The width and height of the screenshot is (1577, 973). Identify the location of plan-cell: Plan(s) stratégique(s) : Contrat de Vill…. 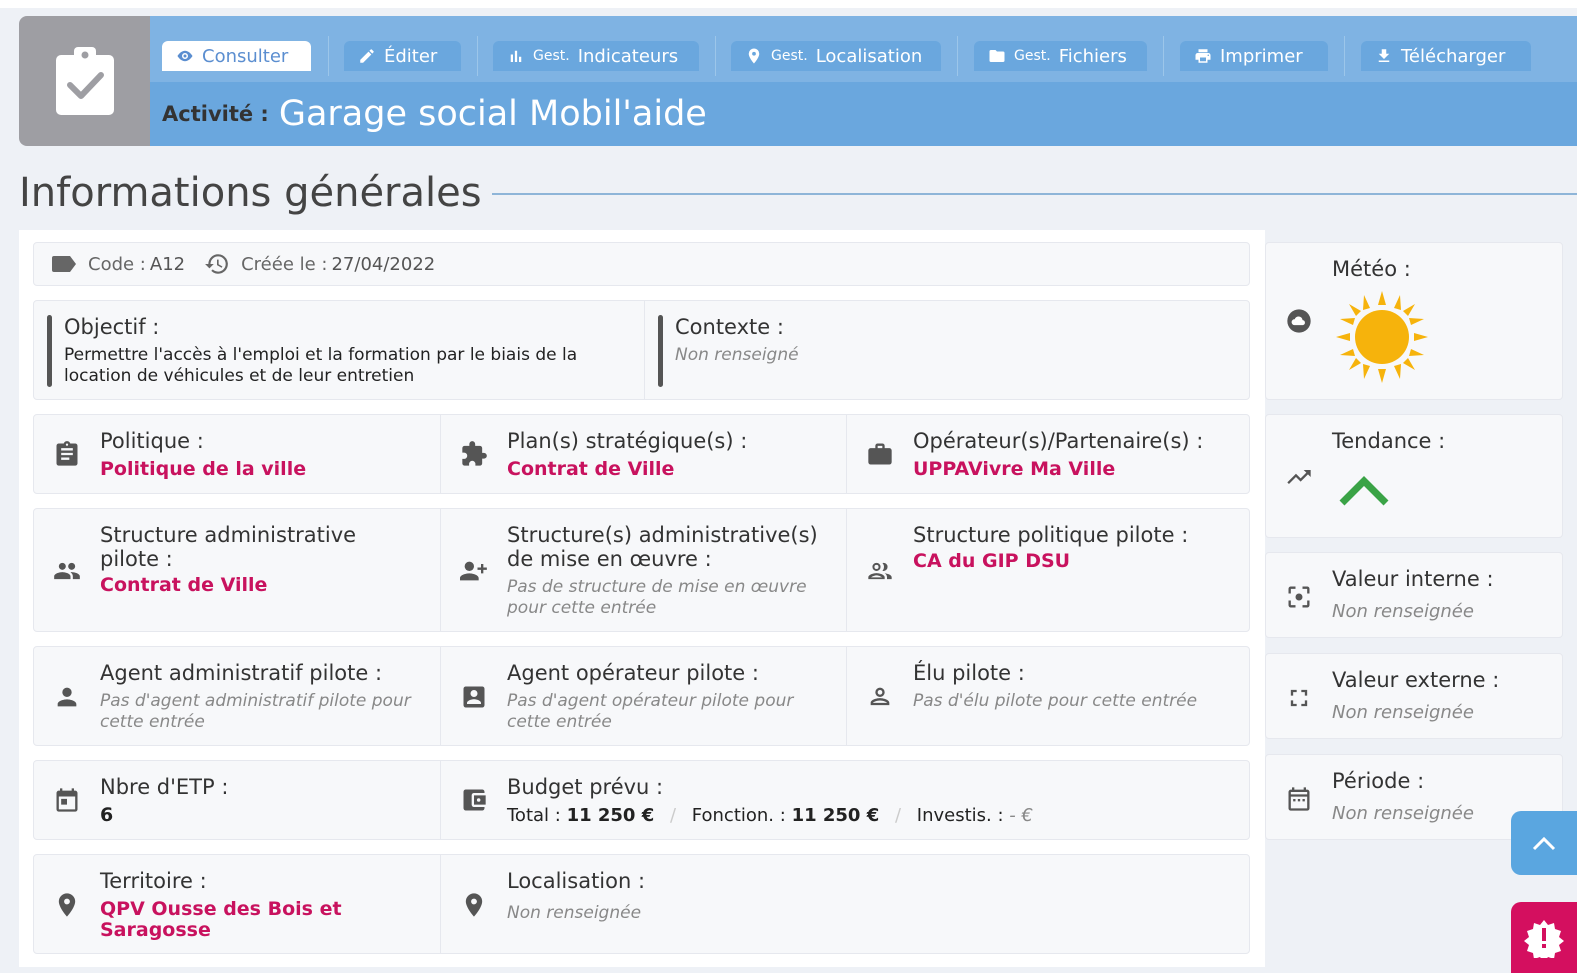
(643, 454).